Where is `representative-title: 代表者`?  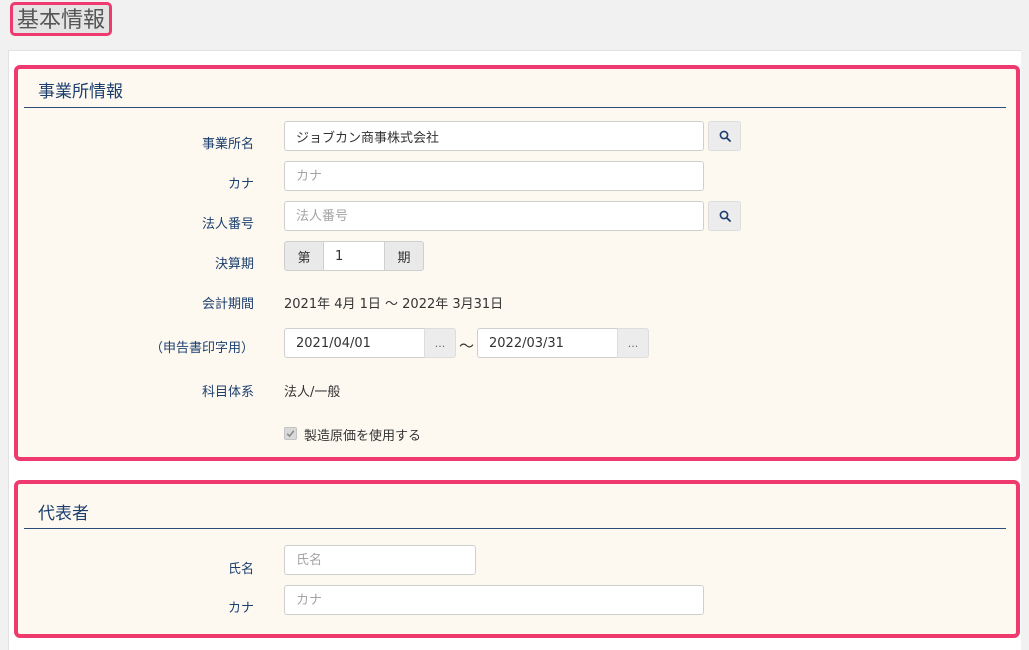
representative-title: 代表者 is located at coordinates (63, 514).